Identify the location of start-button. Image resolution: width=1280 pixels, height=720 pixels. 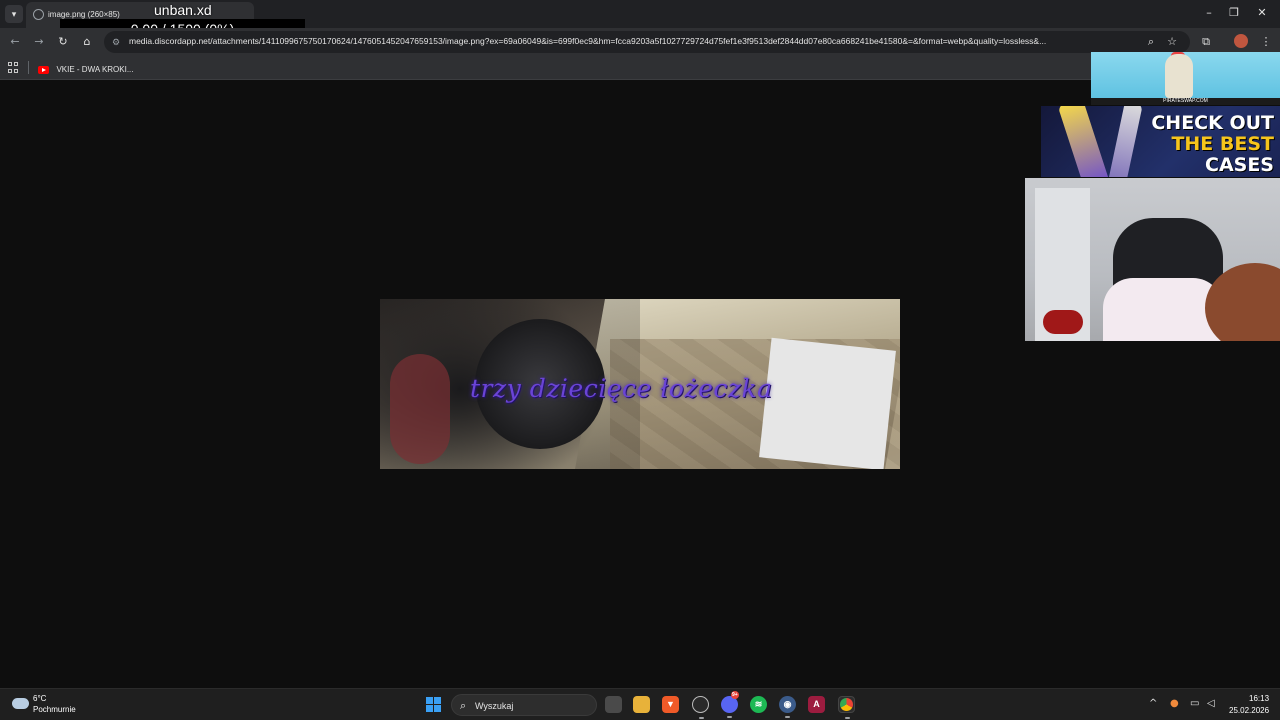
(433, 704).